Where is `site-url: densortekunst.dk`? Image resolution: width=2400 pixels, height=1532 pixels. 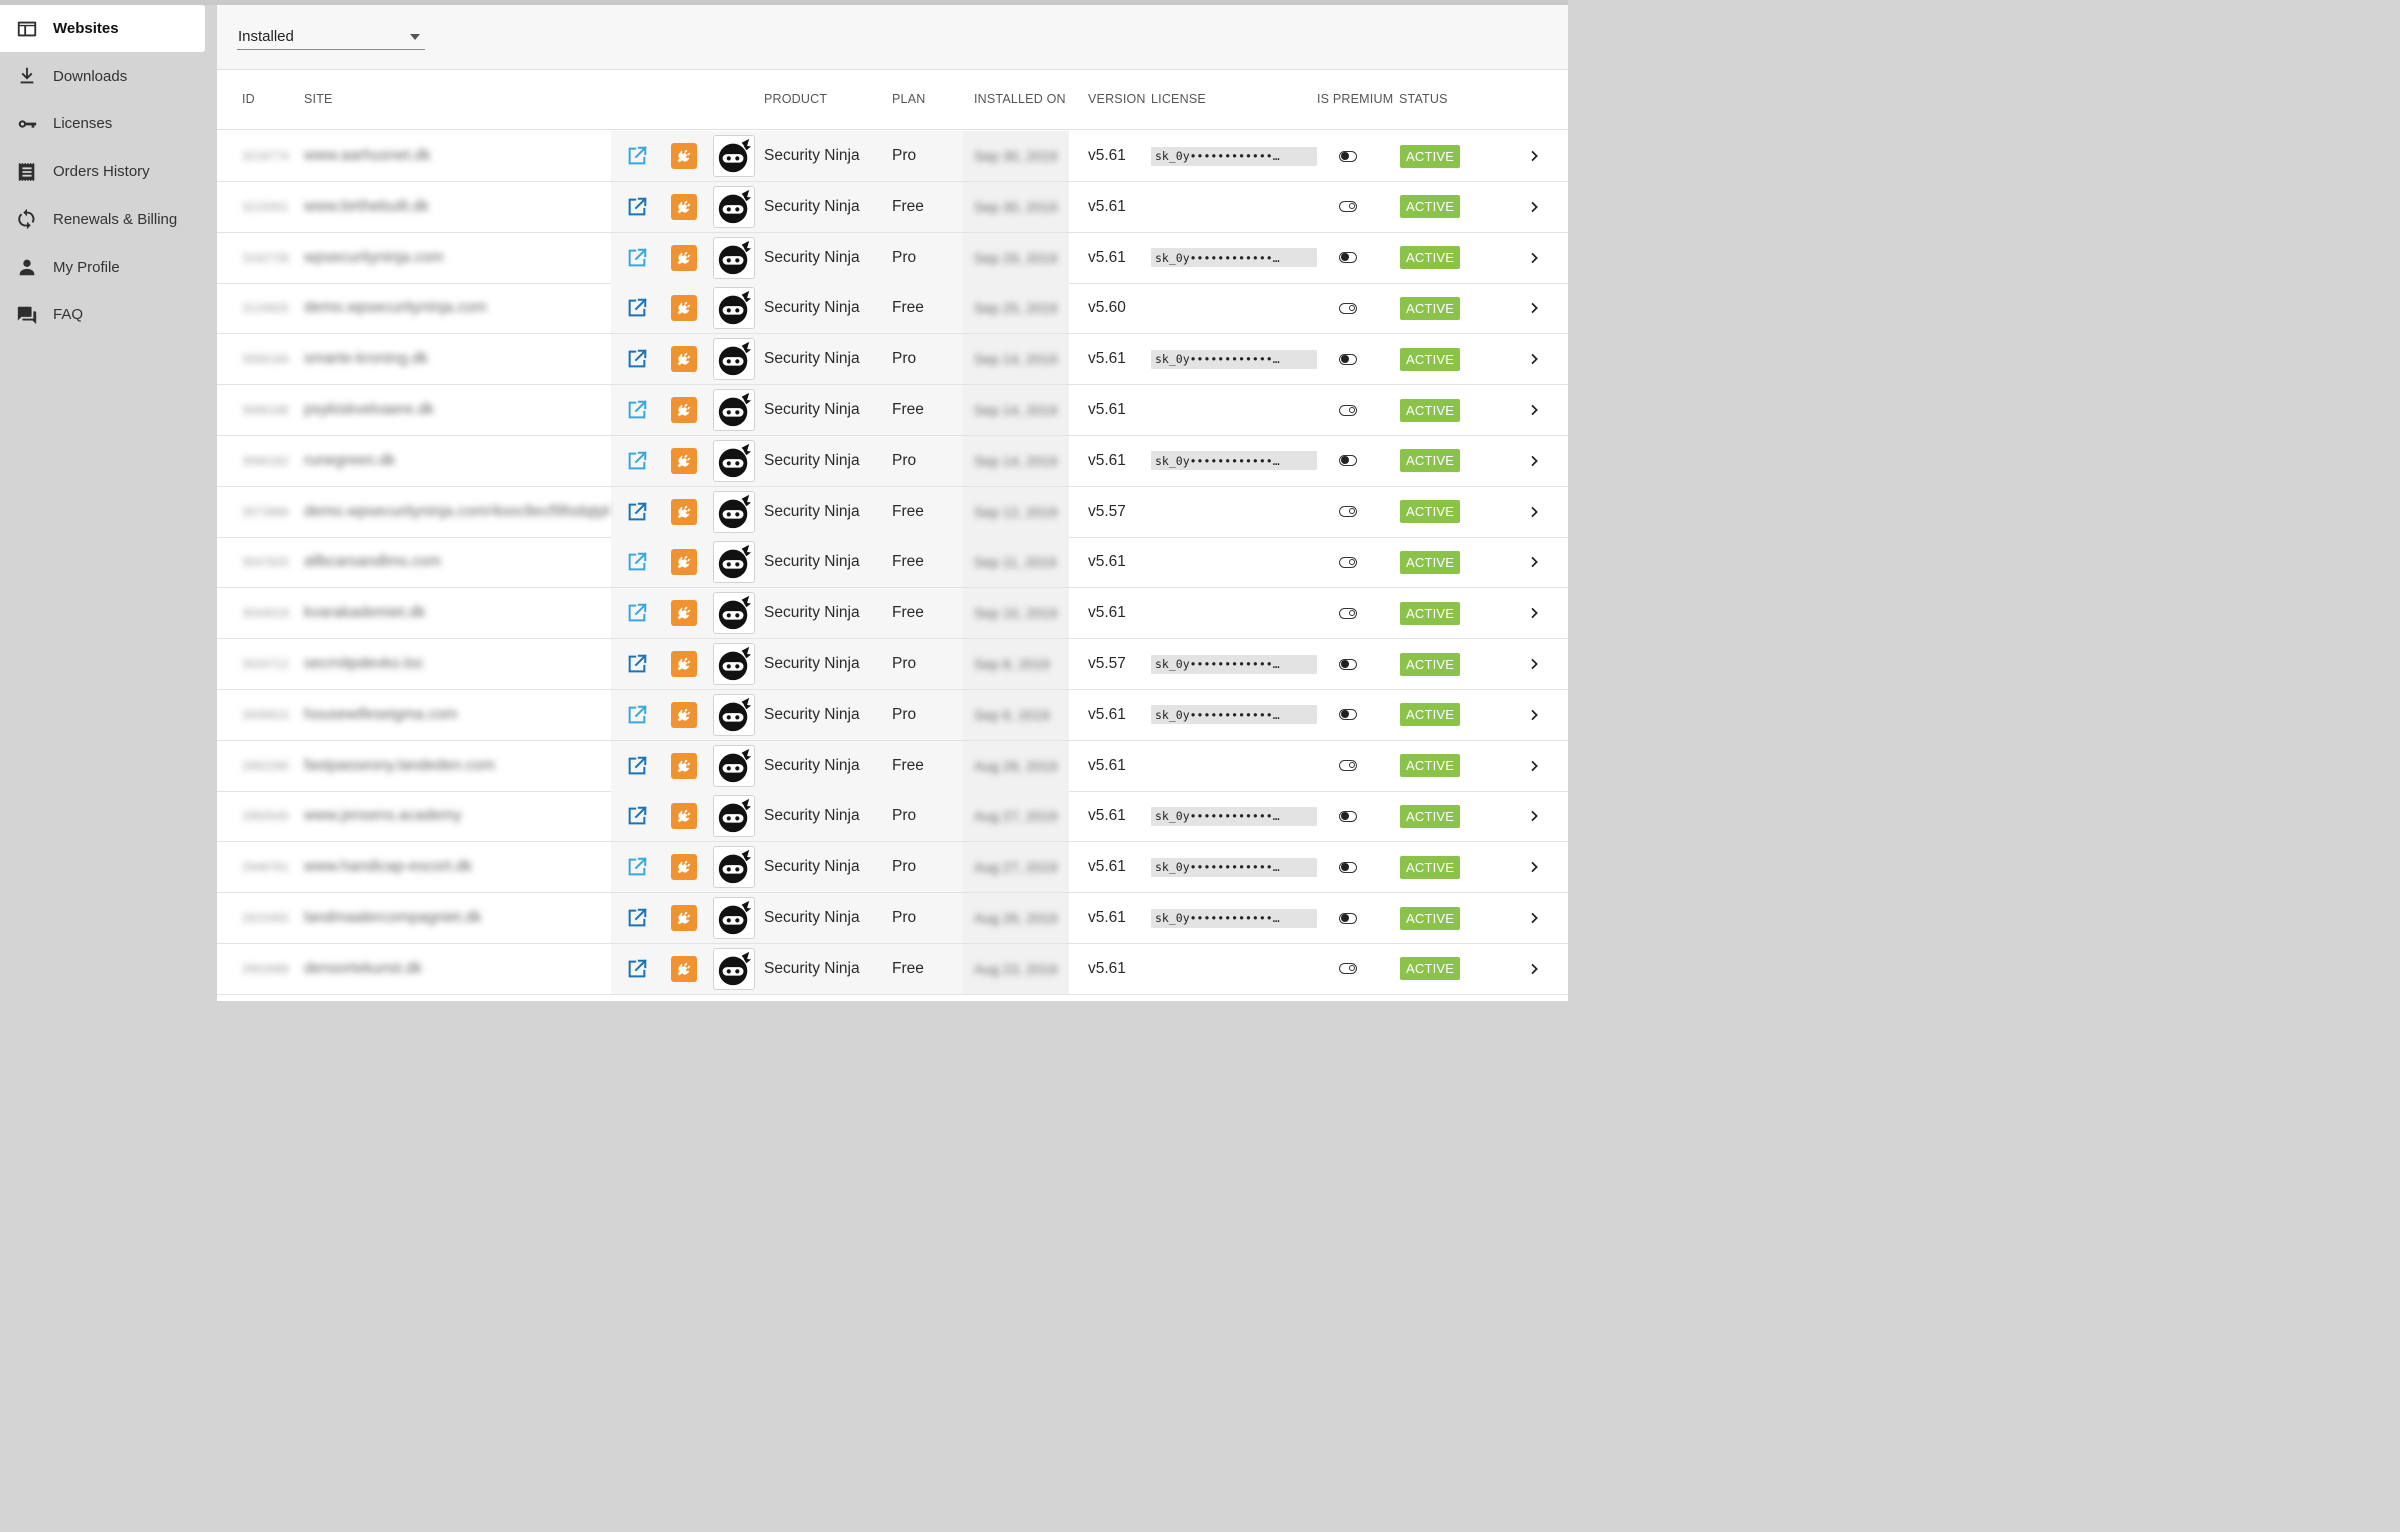 site-url: densortekunst.dk is located at coordinates (363, 969).